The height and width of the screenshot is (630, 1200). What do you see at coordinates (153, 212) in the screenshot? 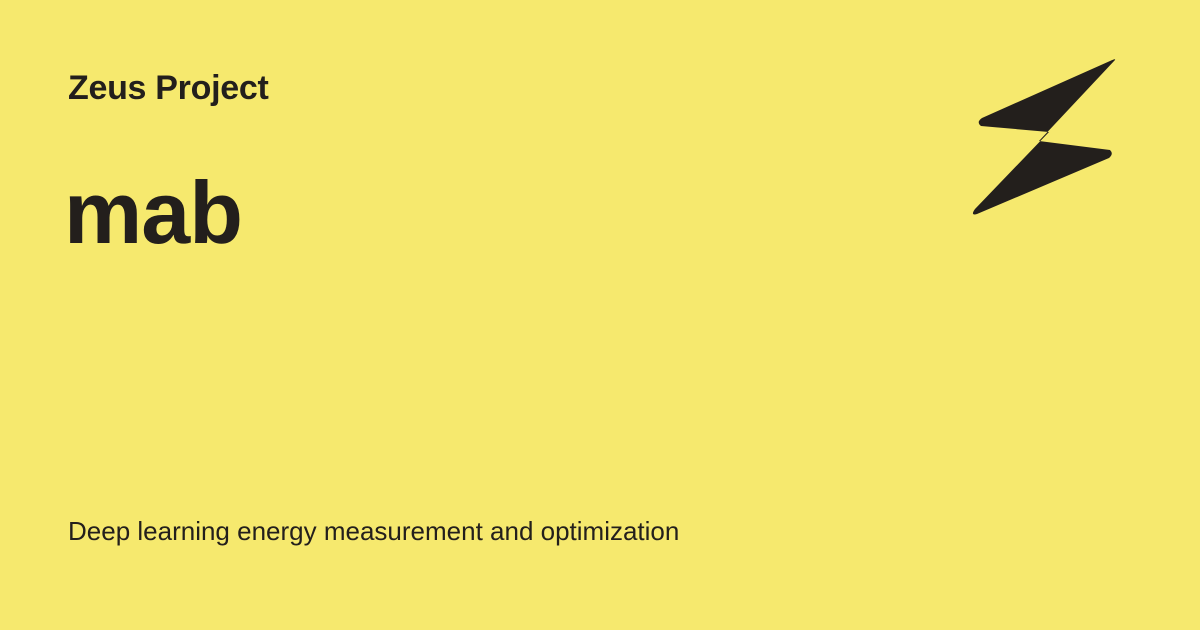
I see `page-title: mab` at bounding box center [153, 212].